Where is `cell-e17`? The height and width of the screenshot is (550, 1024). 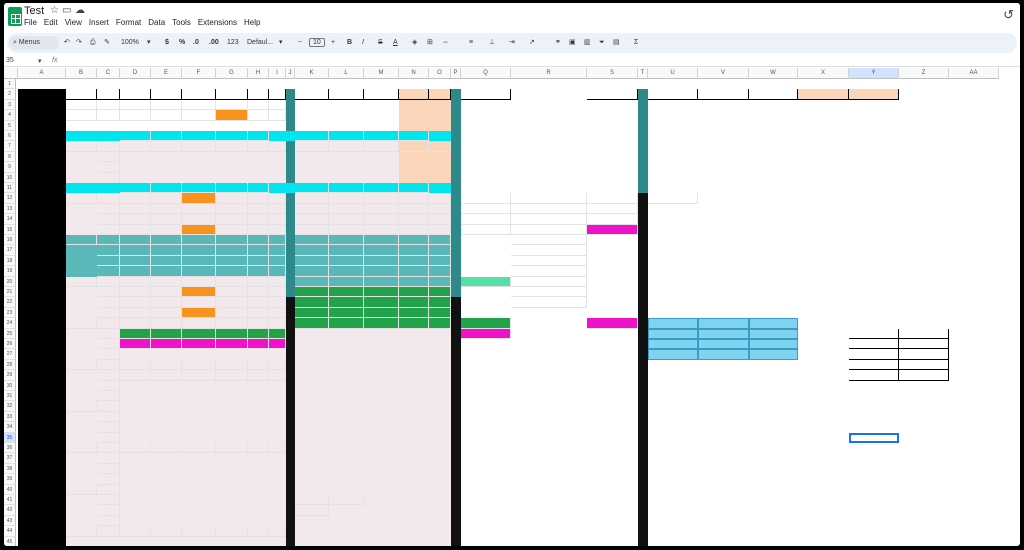
cell-e17 is located at coordinates (166, 250).